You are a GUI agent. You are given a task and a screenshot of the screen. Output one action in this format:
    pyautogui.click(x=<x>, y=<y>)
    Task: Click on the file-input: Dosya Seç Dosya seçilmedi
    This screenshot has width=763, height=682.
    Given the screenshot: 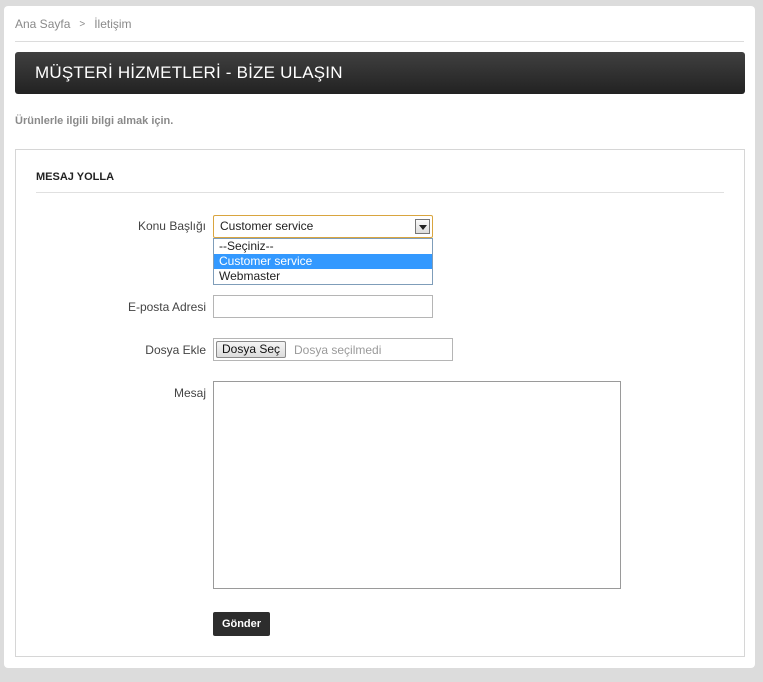 What is the action you would take?
    pyautogui.click(x=333, y=349)
    